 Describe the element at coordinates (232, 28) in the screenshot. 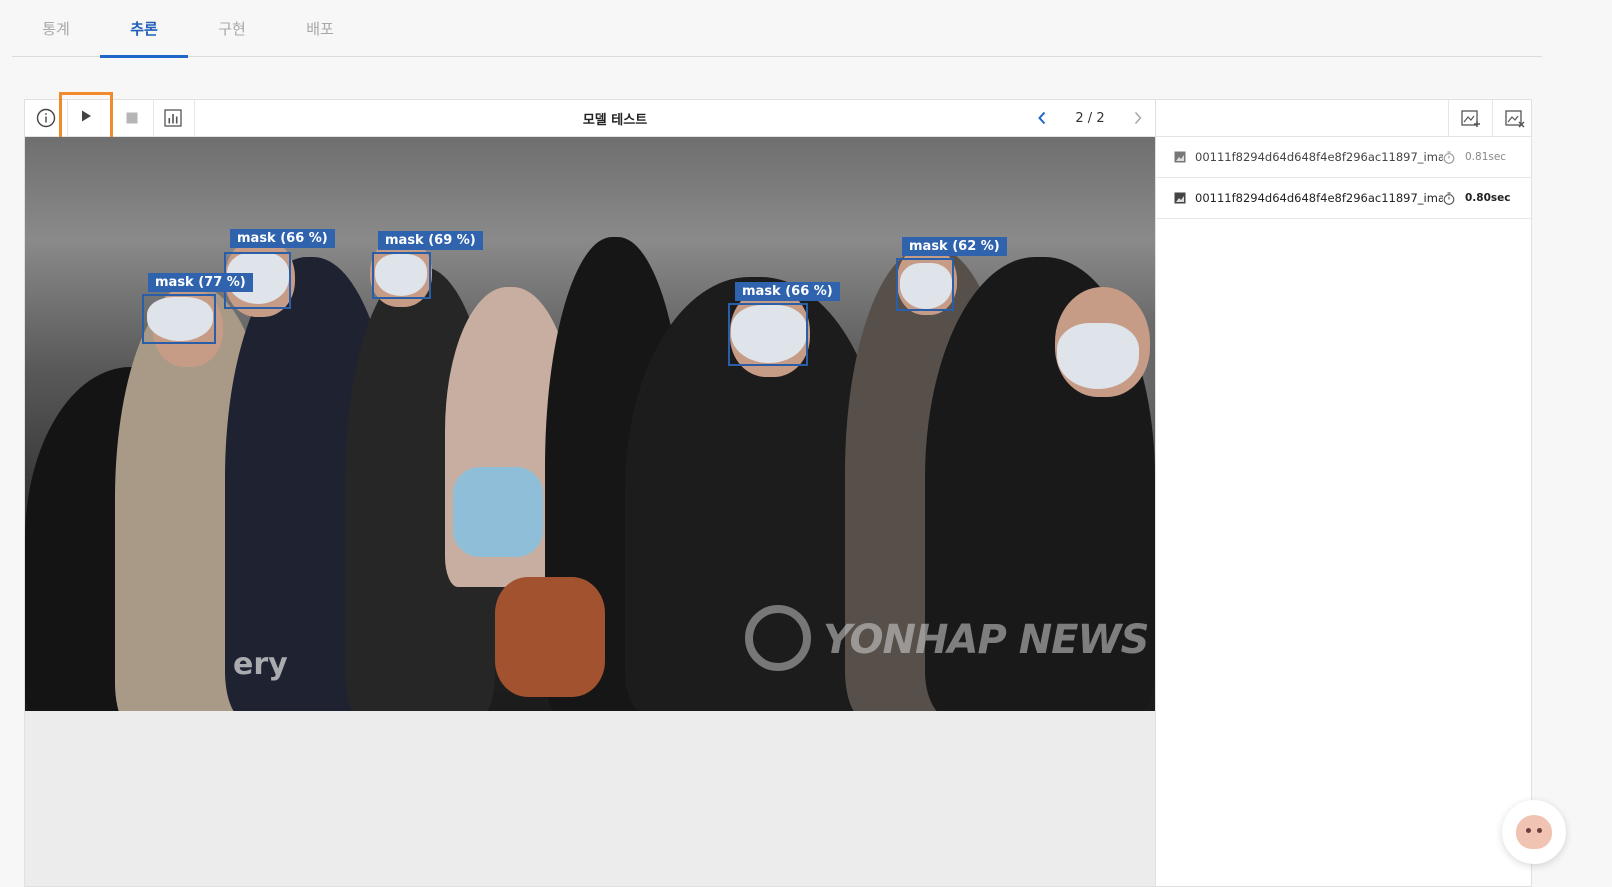

I see `tab-implementation: 구현` at that location.